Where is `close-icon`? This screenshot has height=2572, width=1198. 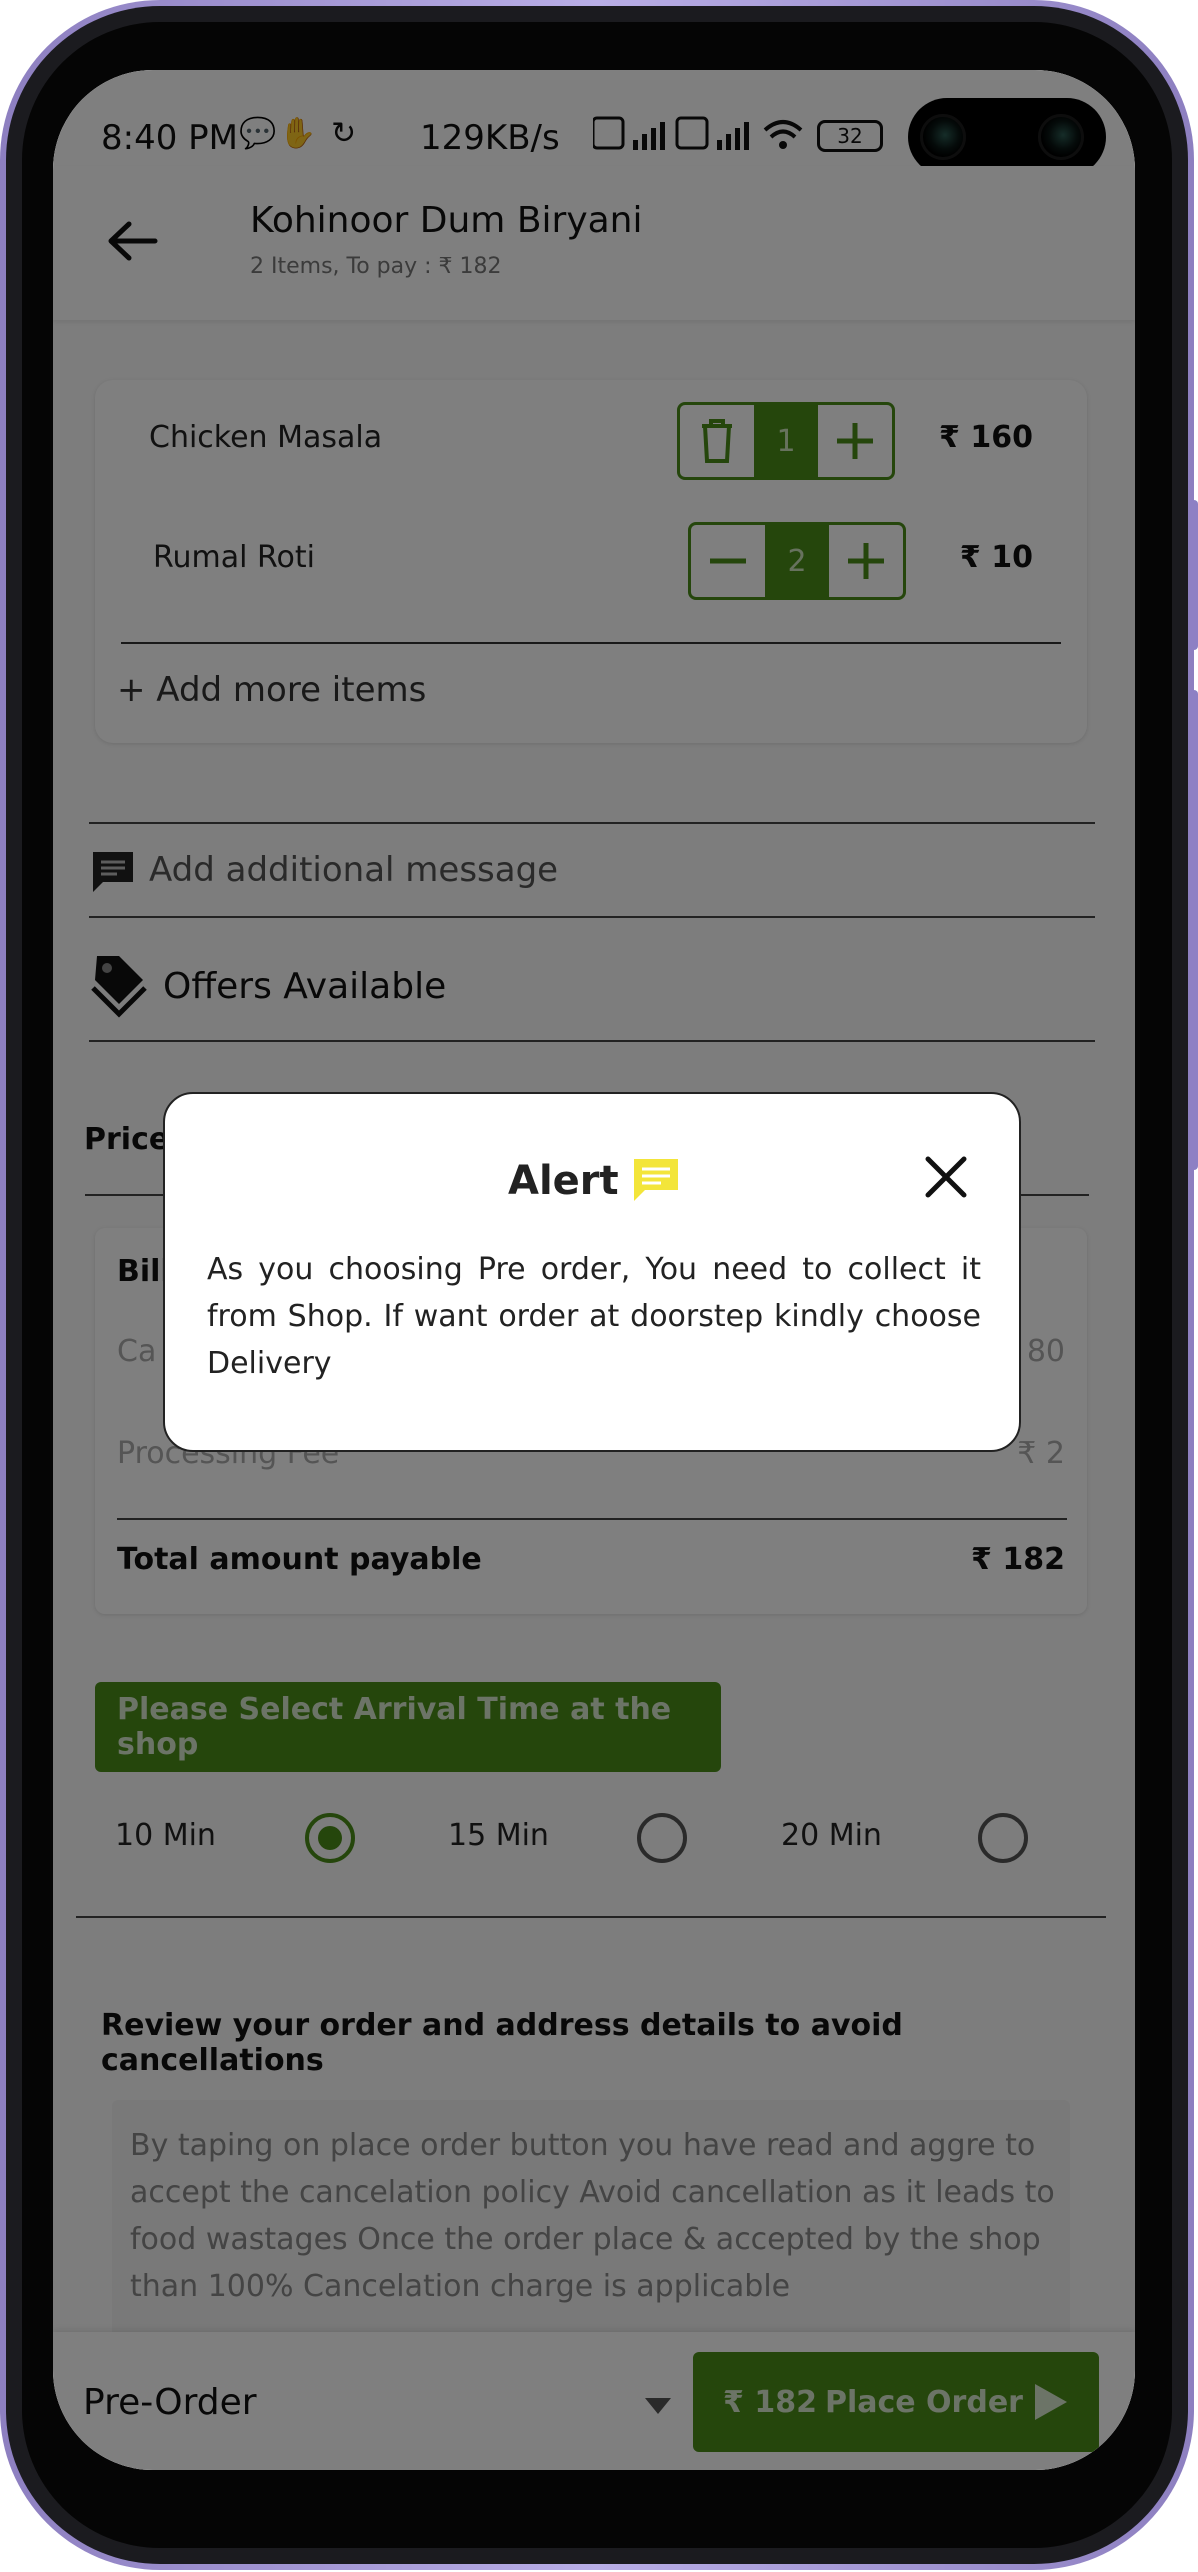 close-icon is located at coordinates (946, 1177).